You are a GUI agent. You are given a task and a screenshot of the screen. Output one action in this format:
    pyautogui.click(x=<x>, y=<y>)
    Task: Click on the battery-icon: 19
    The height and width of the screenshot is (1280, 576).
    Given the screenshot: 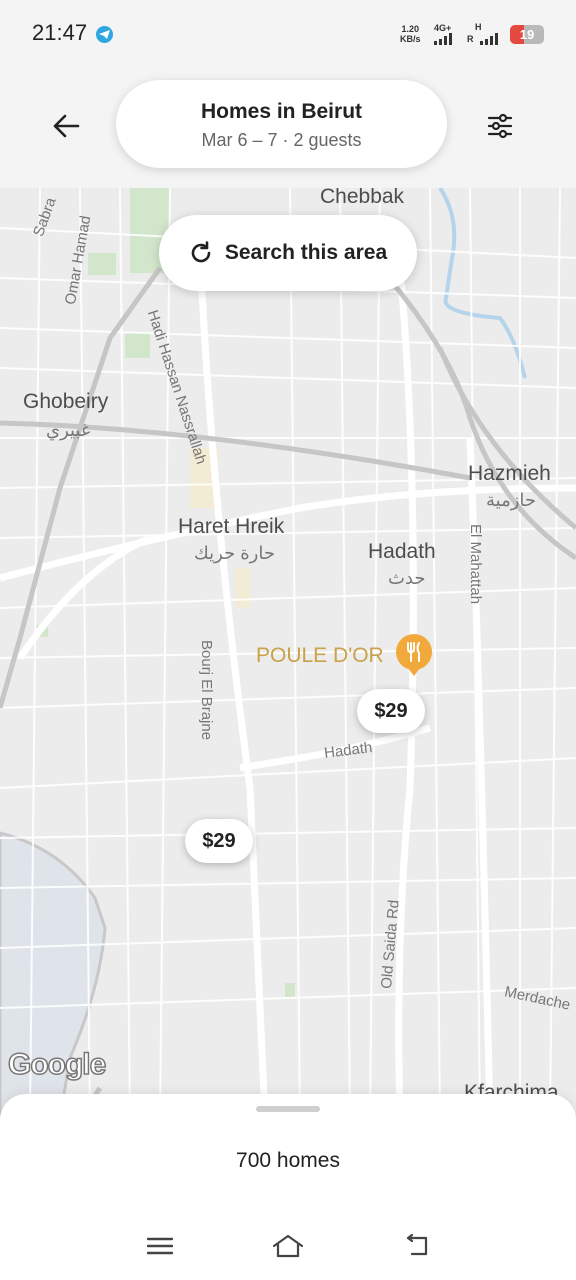 What is the action you would take?
    pyautogui.click(x=527, y=34)
    